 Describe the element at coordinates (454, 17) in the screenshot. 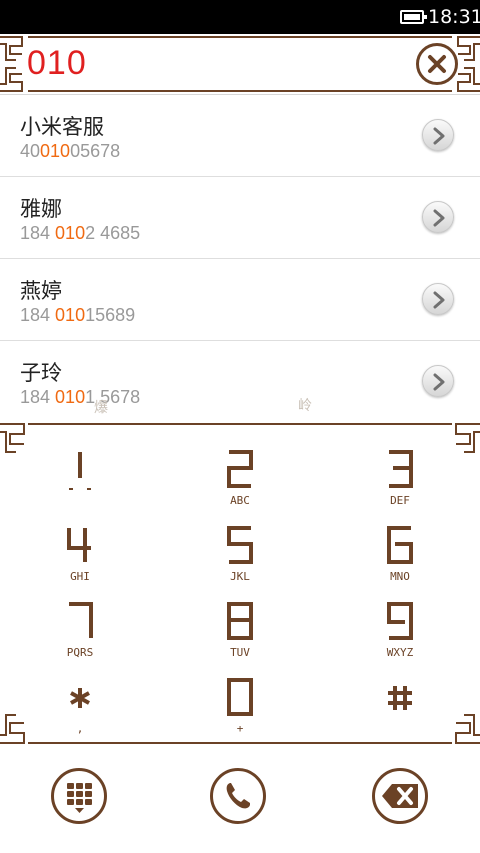

I see `status-time: 18:31` at that location.